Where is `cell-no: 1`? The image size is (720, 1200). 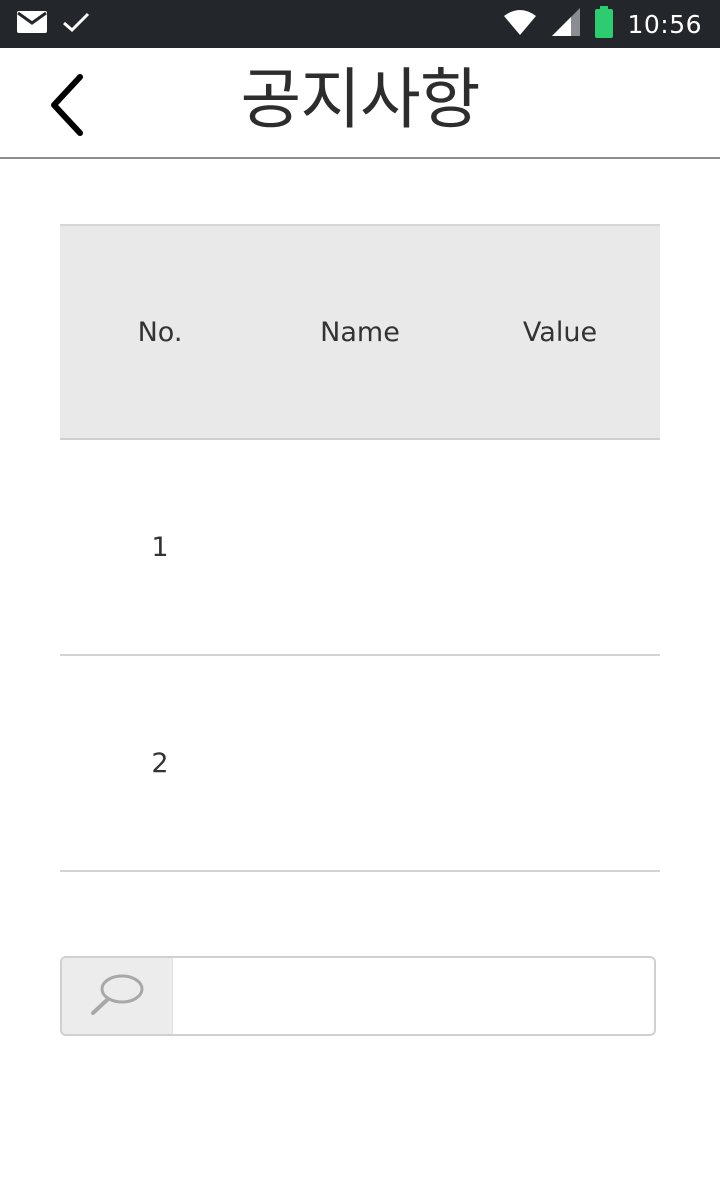
cell-no: 1 is located at coordinates (160, 547).